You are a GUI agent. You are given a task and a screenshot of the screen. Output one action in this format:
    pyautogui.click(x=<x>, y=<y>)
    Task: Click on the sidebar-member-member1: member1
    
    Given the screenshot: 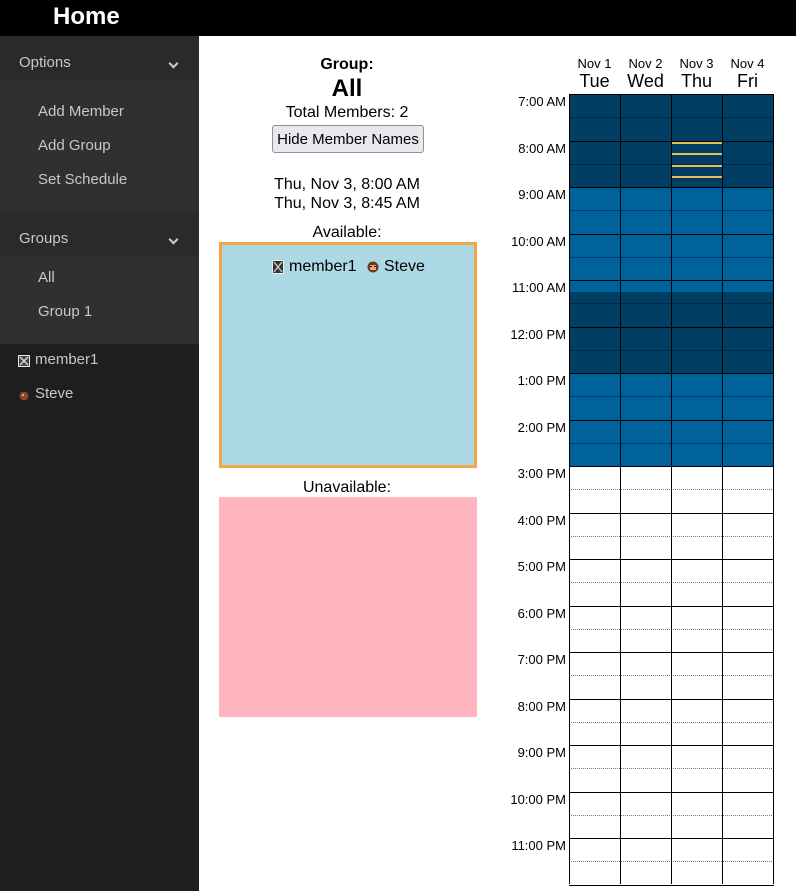 What is the action you would take?
    pyautogui.click(x=58, y=360)
    